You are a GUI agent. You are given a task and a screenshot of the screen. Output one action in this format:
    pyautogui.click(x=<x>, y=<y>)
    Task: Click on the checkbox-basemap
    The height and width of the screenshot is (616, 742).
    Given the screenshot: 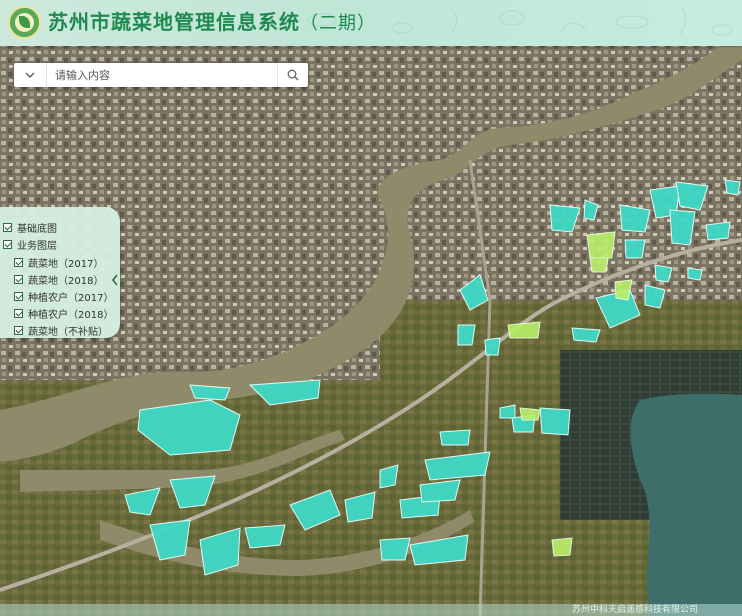 What is the action you would take?
    pyautogui.click(x=7, y=227)
    